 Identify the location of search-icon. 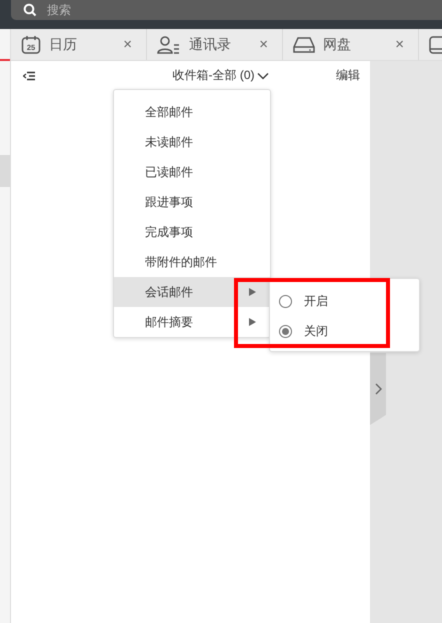
(30, 10).